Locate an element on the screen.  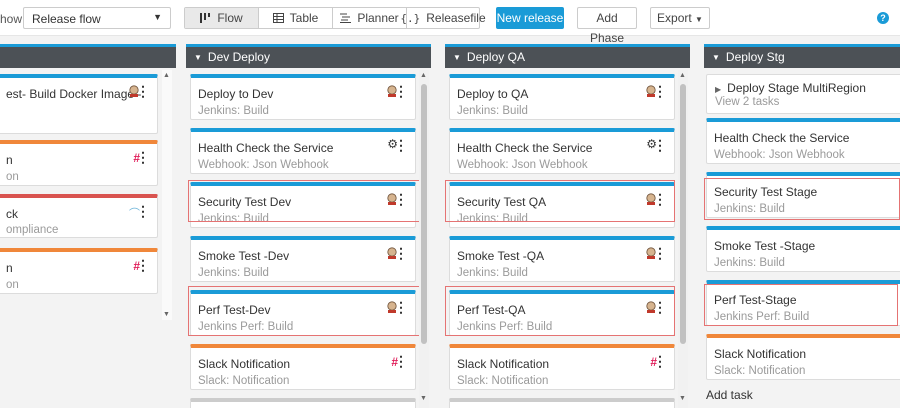
task-card: Smoke Test -Dev Jenkins: Build ⋮ is located at coordinates (303, 259).